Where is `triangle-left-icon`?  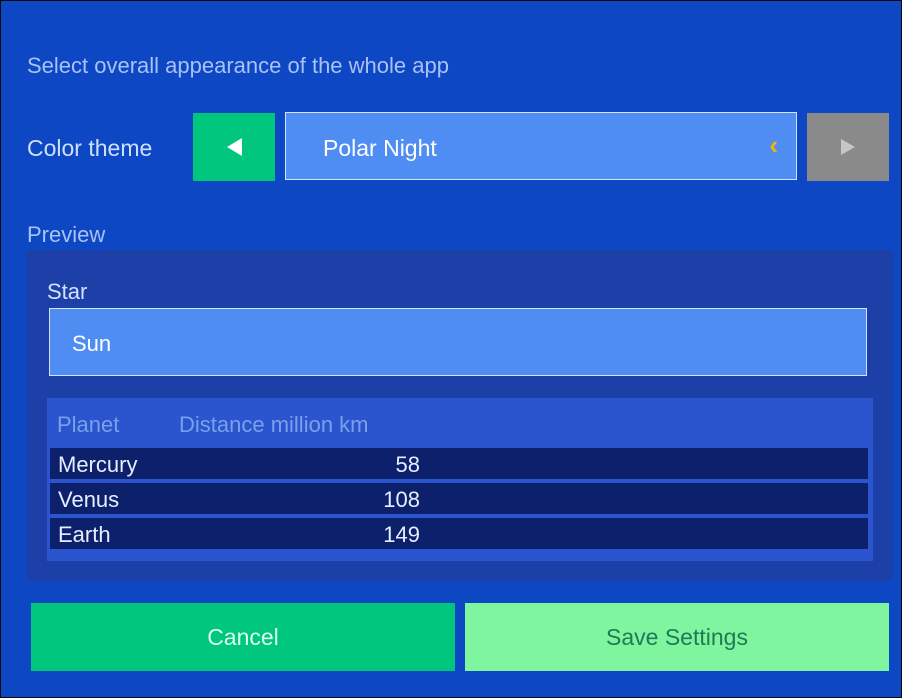
triangle-left-icon is located at coordinates (234, 147).